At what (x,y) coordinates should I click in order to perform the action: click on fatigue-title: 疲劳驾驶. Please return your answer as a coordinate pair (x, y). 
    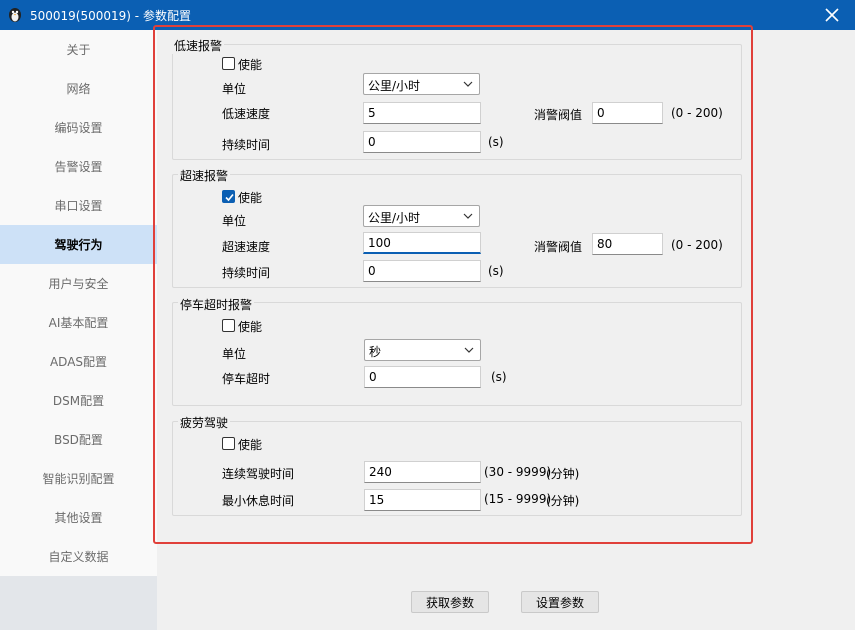
    Looking at the image, I should click on (204, 422).